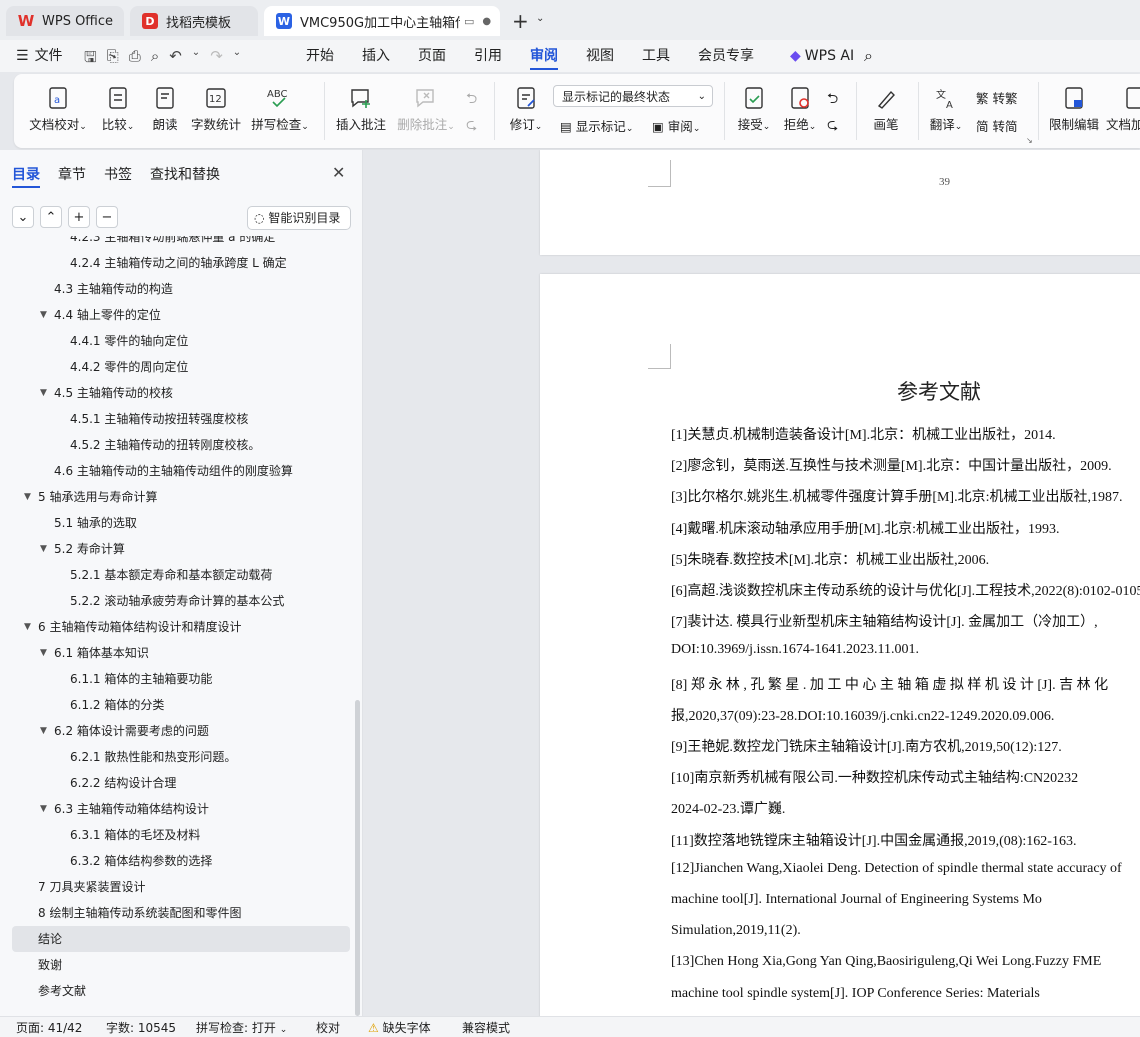 The height and width of the screenshot is (1037, 1140). I want to click on accept-button: 接受⌄, so click(754, 103).